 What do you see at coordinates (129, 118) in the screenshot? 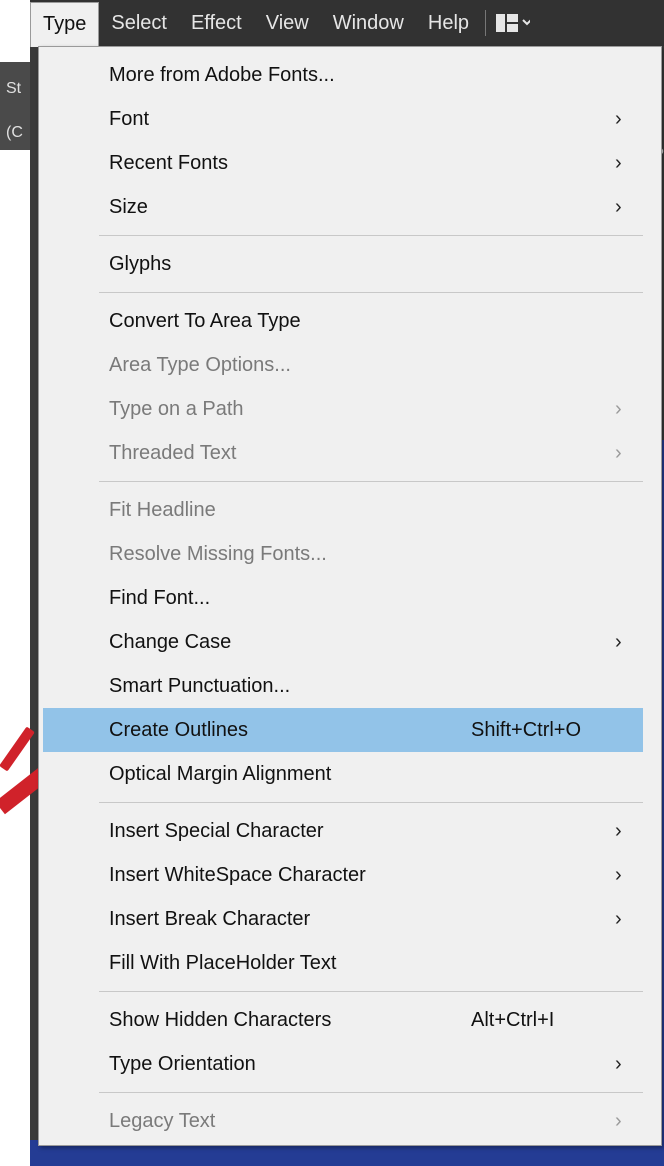
I see `menu-item-label: Font` at bounding box center [129, 118].